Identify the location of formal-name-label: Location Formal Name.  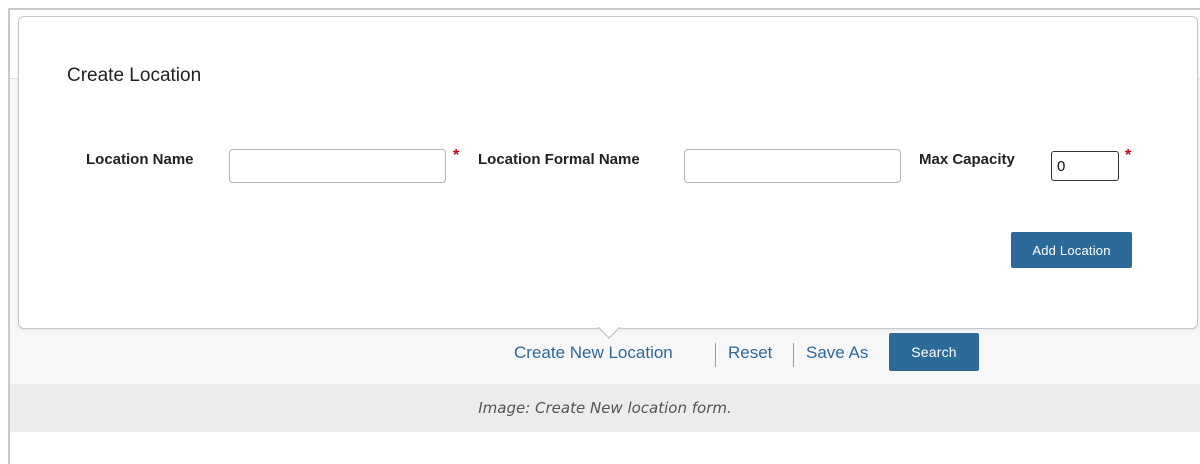
(559, 159).